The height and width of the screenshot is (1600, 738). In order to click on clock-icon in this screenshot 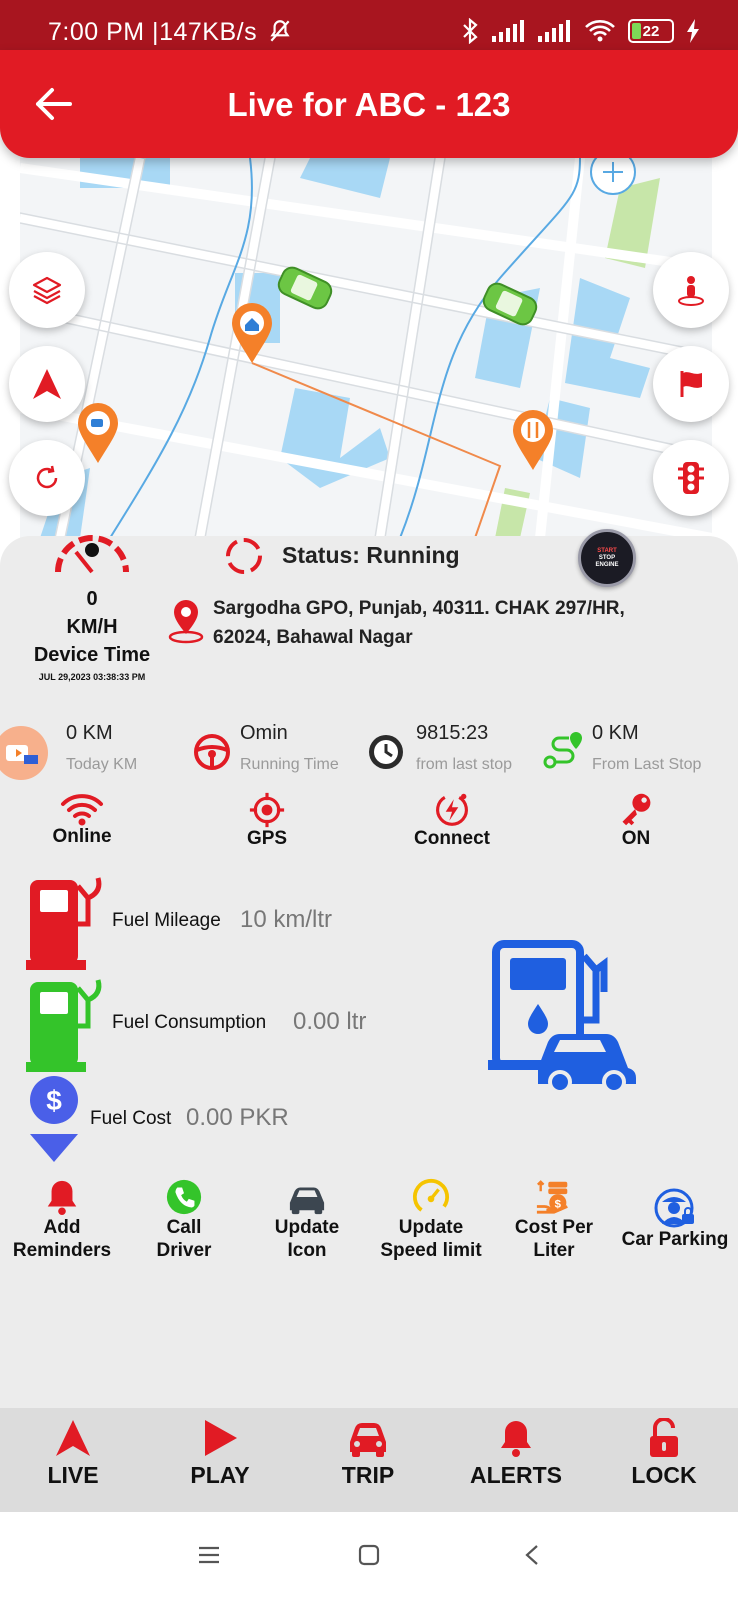, I will do `click(386, 752)`.